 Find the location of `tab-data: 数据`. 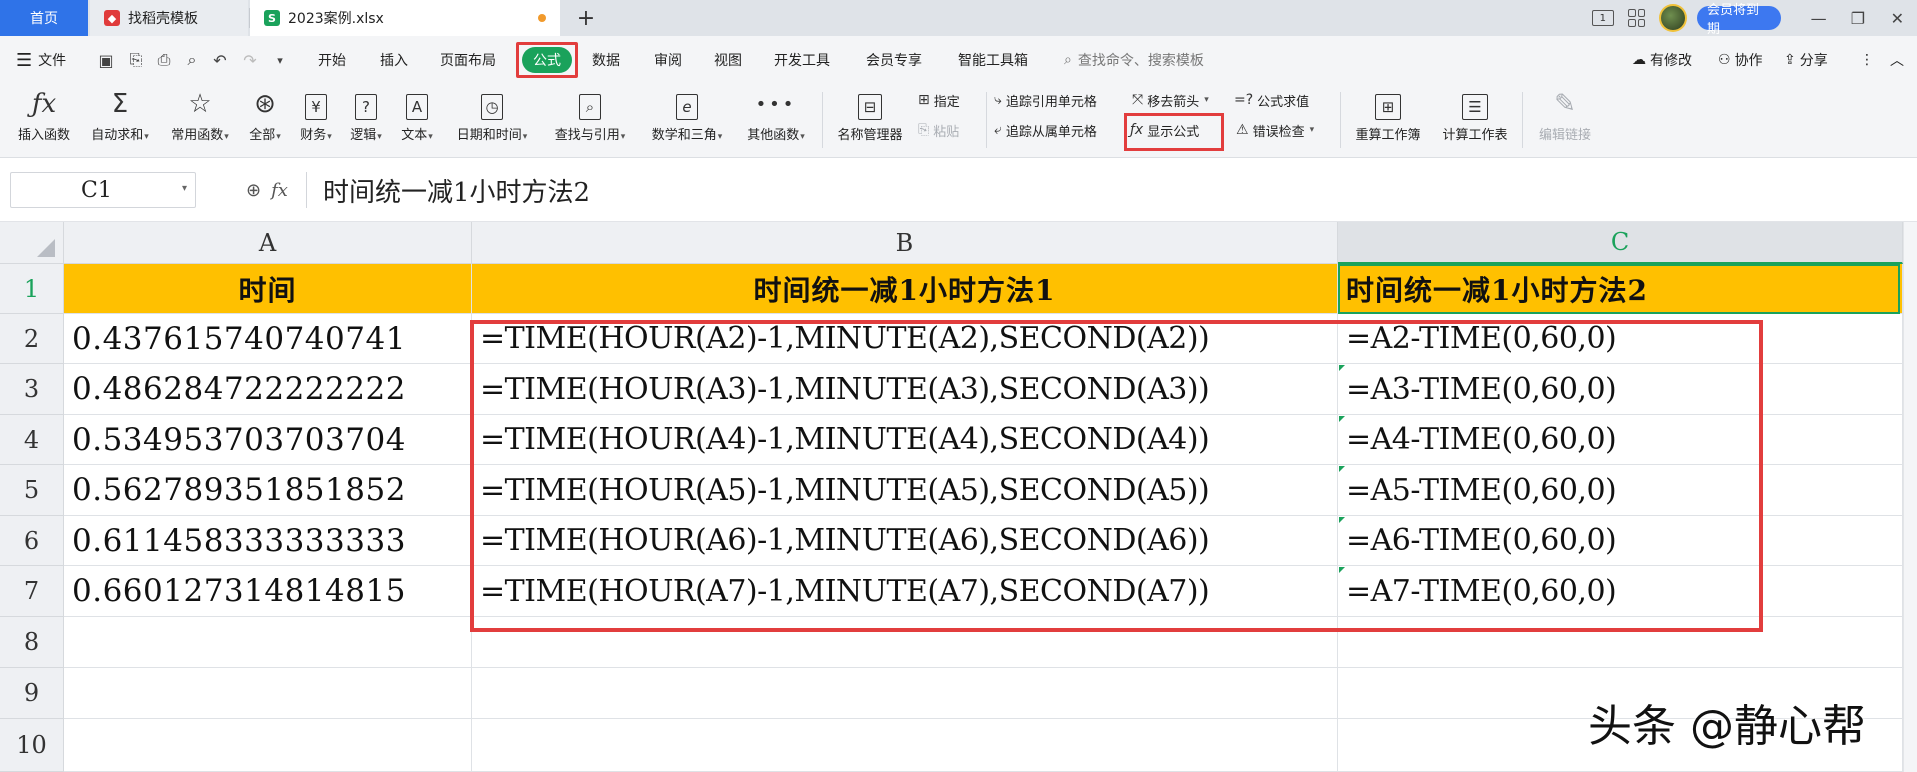

tab-data: 数据 is located at coordinates (606, 60).